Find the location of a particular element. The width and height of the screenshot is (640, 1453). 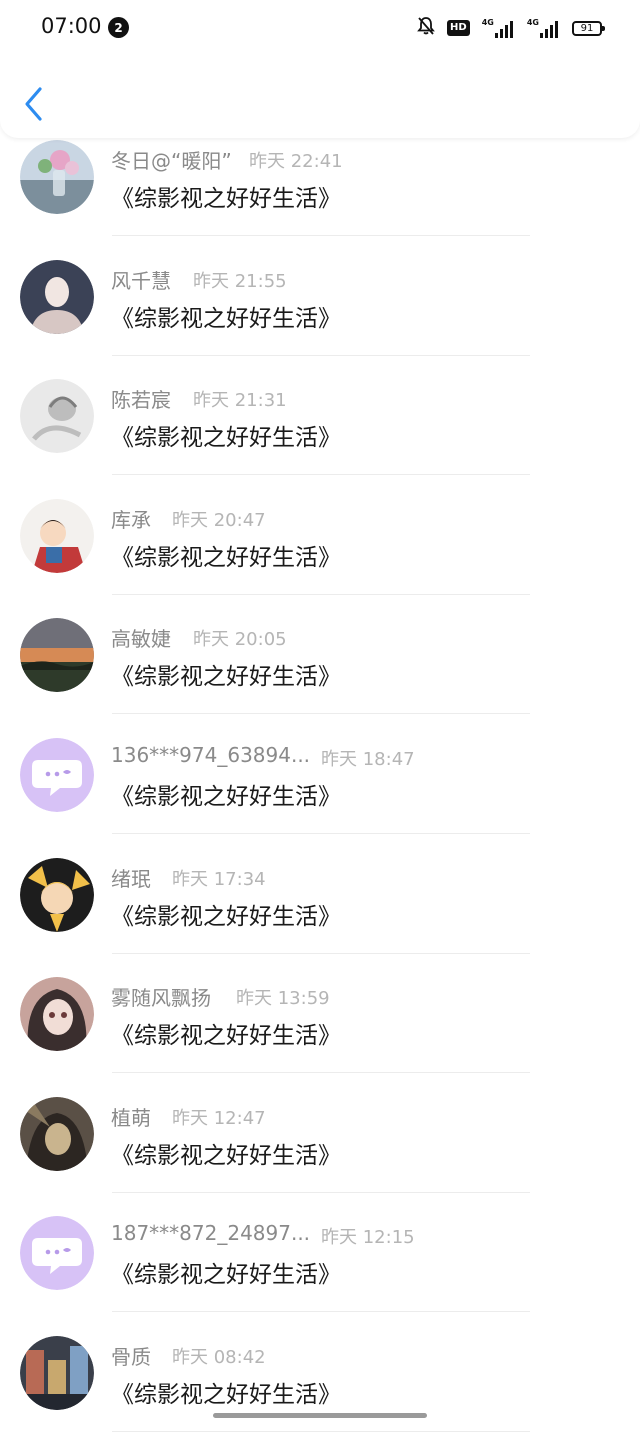

message-time: 昨天 21:55 is located at coordinates (240, 281).